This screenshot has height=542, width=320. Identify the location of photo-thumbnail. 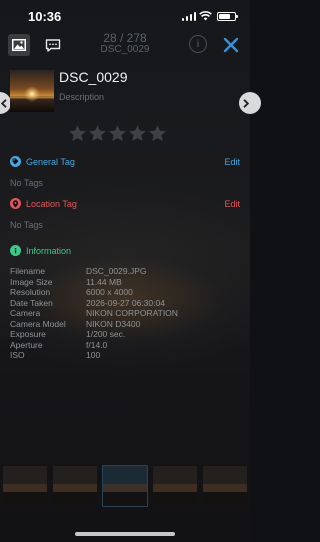
(32, 91).